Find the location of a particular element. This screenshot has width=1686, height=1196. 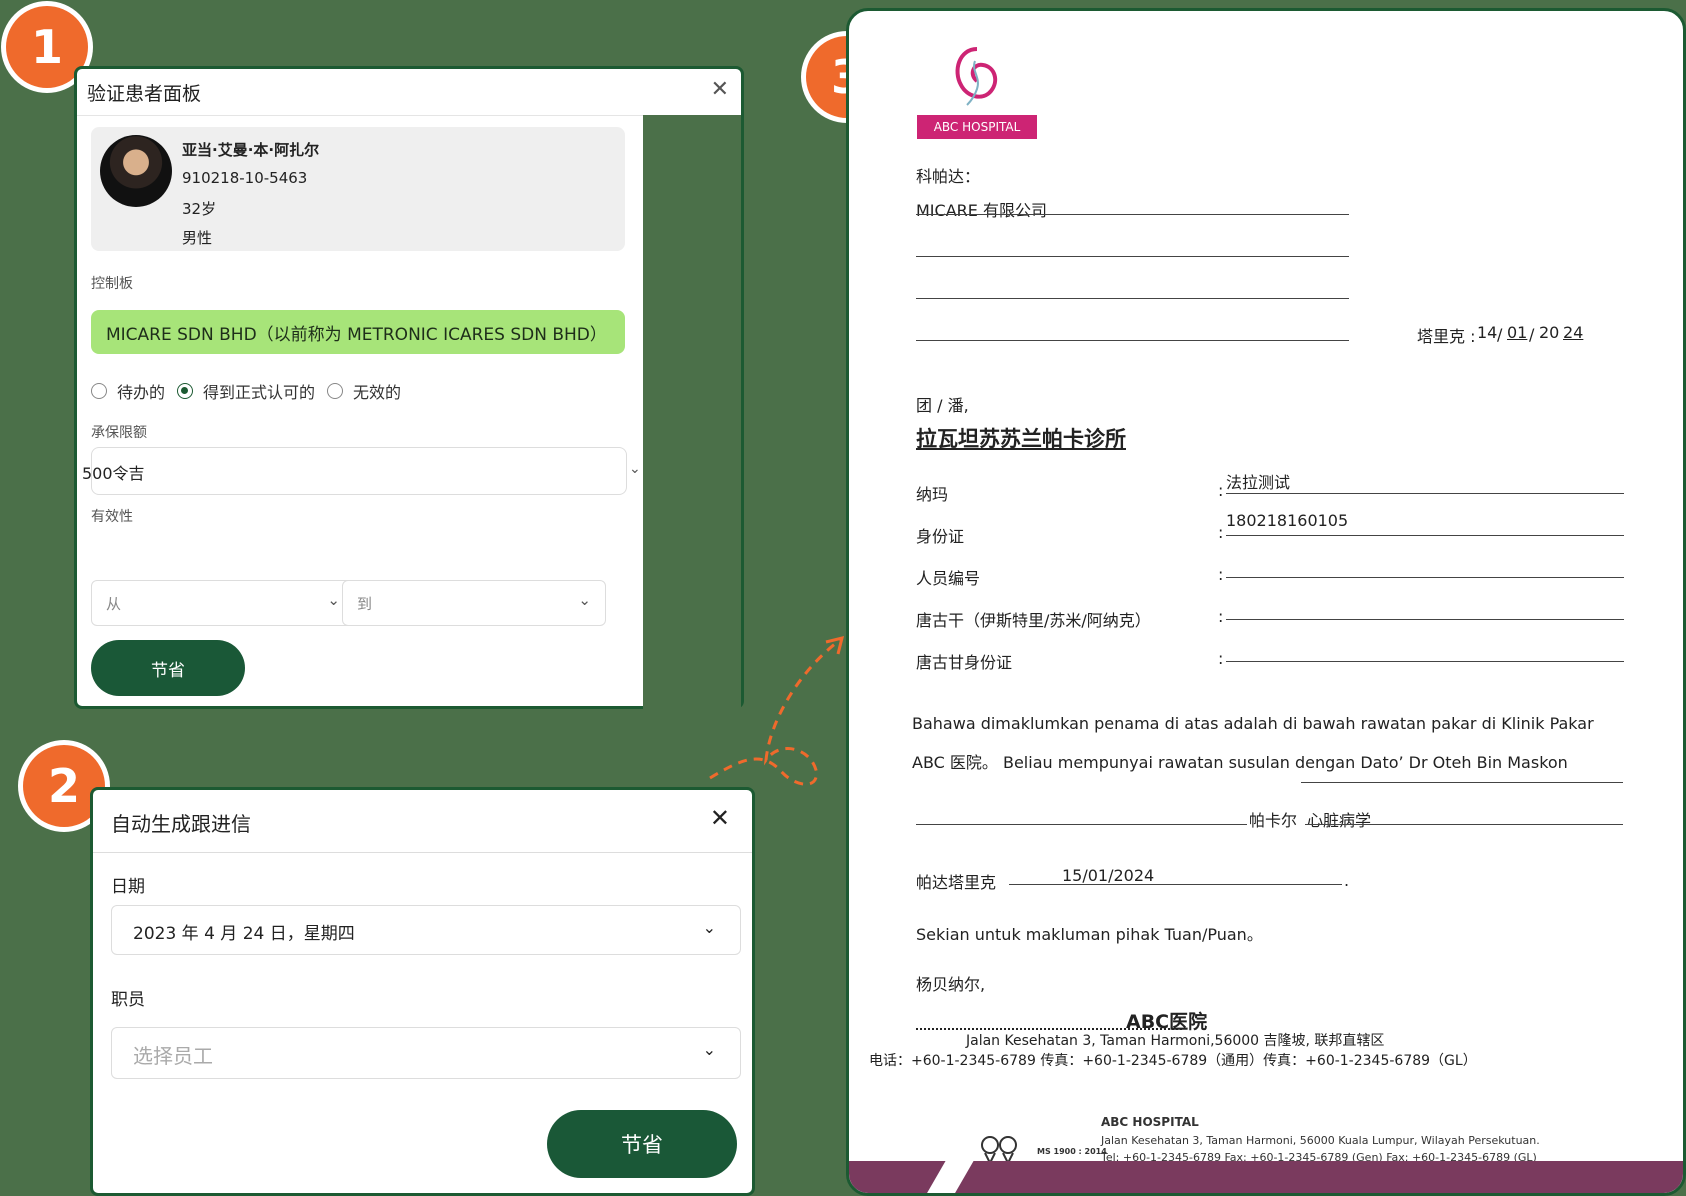

field-label-staff-no: 人员编号 is located at coordinates (948, 578).